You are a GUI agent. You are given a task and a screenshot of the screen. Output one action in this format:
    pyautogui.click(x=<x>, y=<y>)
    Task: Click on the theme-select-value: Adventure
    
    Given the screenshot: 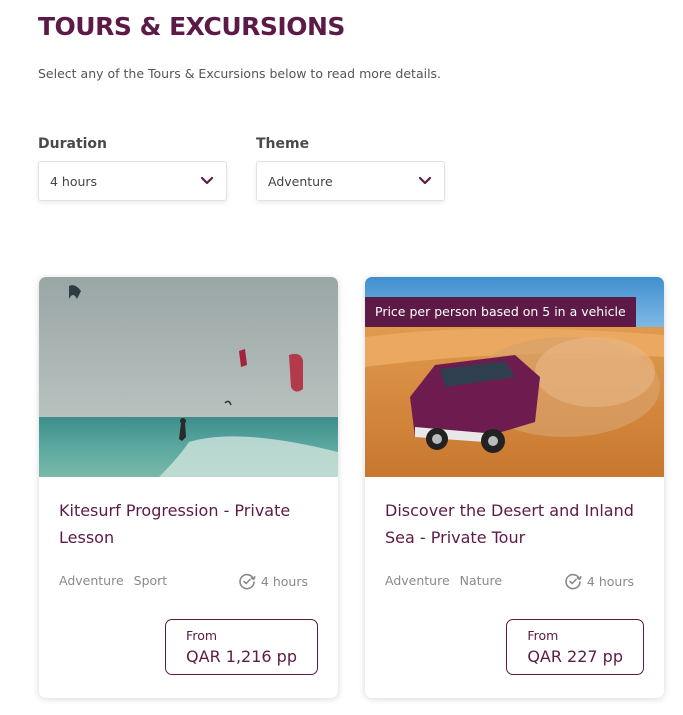 What is the action you would take?
    pyautogui.click(x=300, y=181)
    